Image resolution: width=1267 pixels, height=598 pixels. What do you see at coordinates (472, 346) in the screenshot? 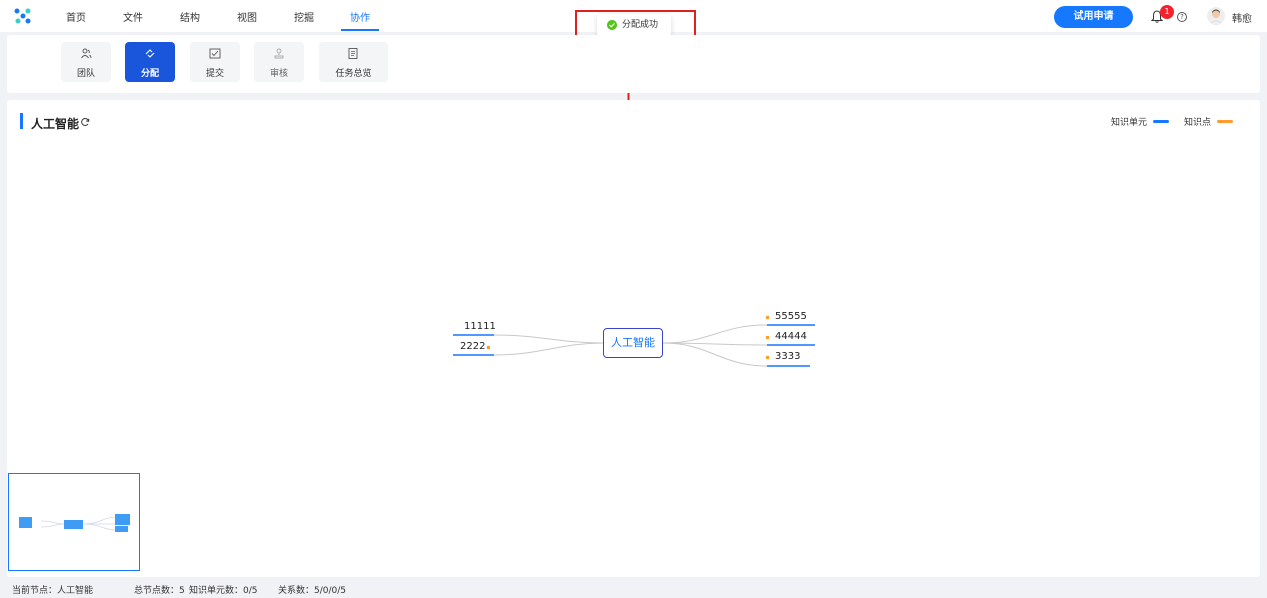
I see `mindmap-node-2222: 2222` at bounding box center [472, 346].